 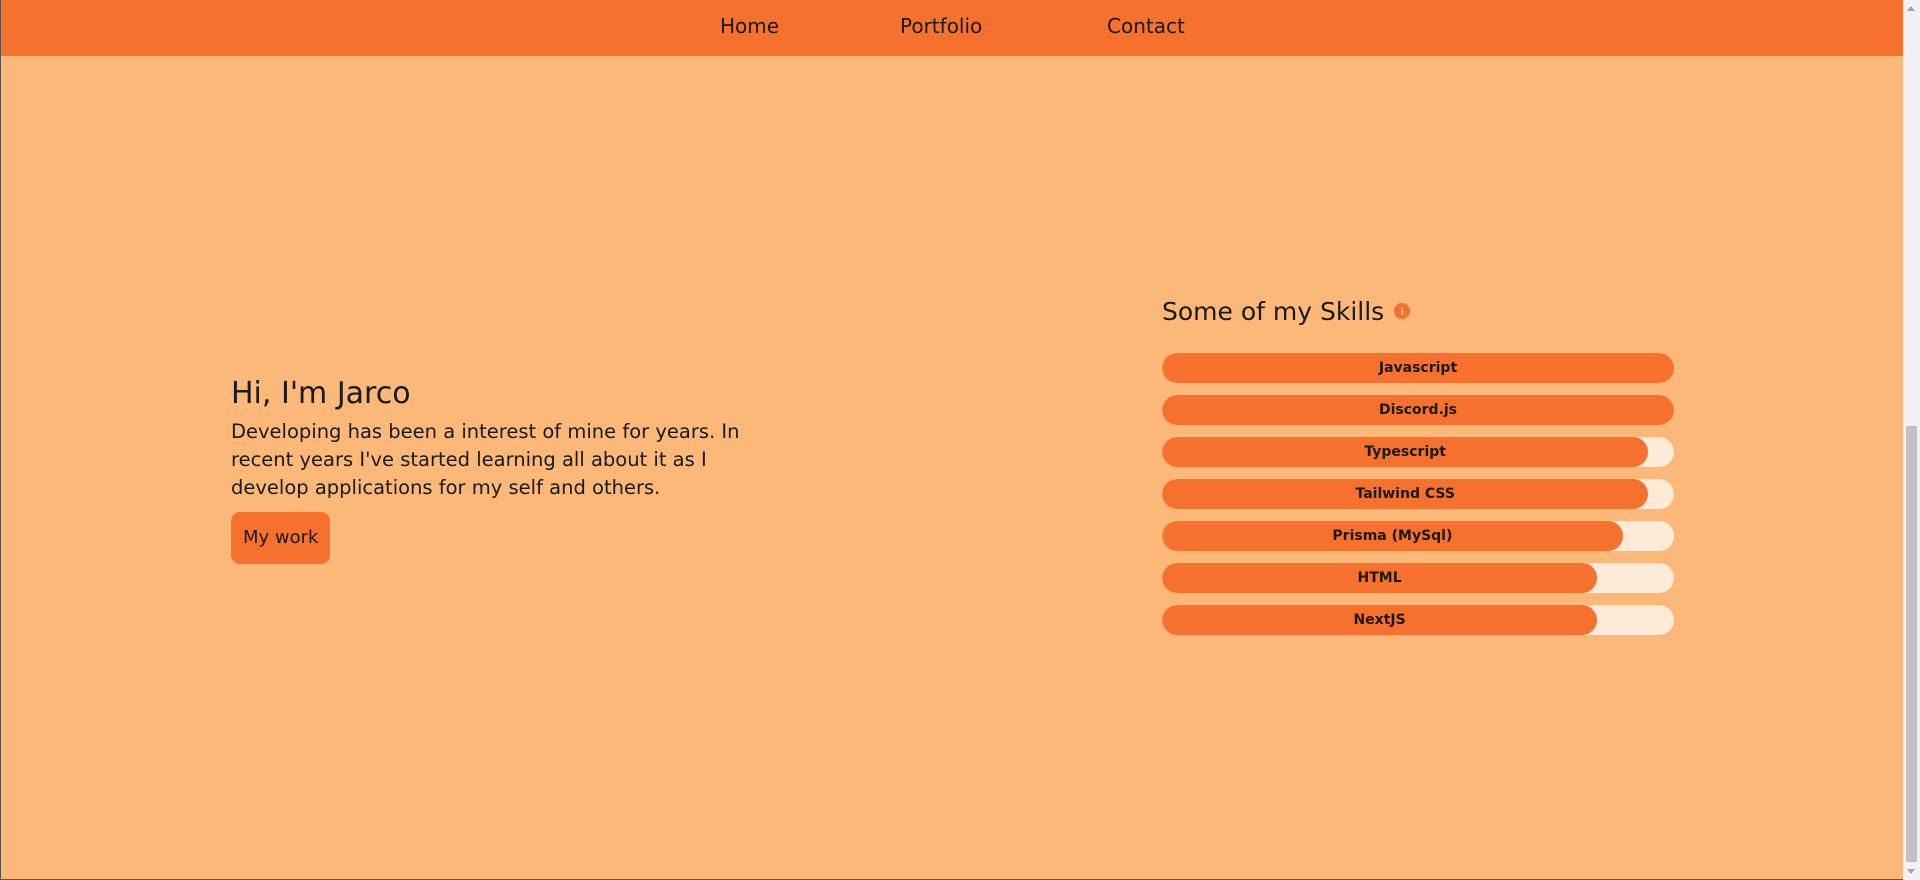 I want to click on skill-label: Tailwind CSS, so click(x=1405, y=494).